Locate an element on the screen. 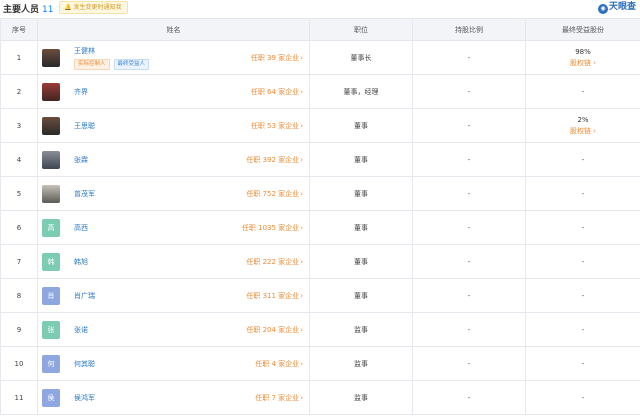  section-header: 主要人员 11 🔔 发生变更时通知我 ◉ 天眼查 is located at coordinates (320, 8).